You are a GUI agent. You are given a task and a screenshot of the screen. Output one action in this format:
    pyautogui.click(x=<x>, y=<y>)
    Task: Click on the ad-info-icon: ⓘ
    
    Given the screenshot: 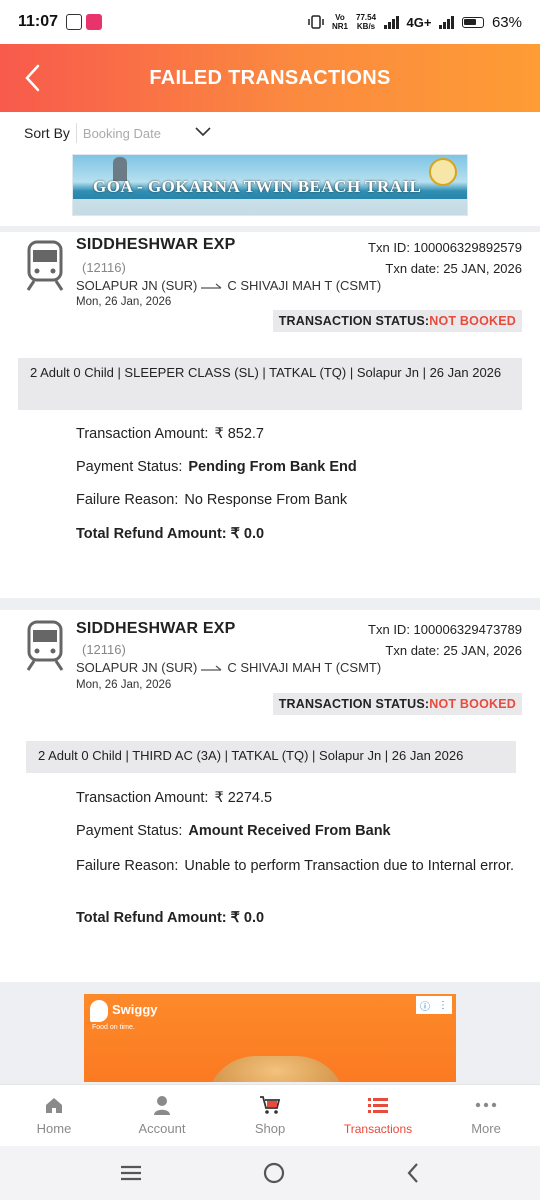 What is the action you would take?
    pyautogui.click(x=425, y=1005)
    